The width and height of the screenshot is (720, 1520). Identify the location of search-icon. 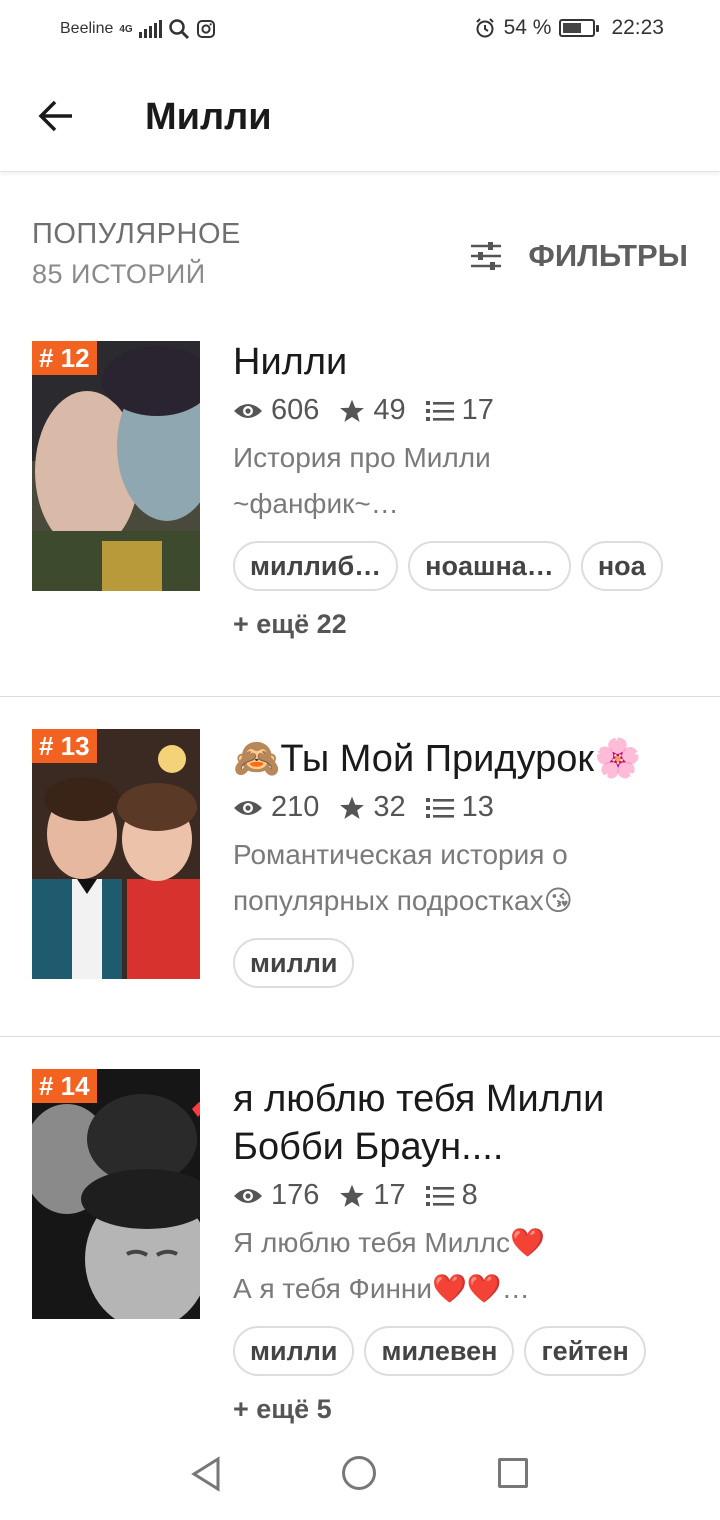
(178, 29).